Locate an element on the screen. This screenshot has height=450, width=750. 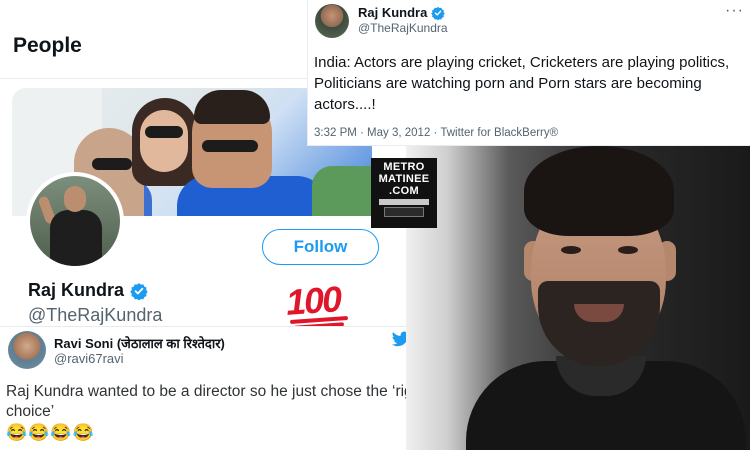
tweet-author-name: Raj Kundra is located at coordinates (402, 12).